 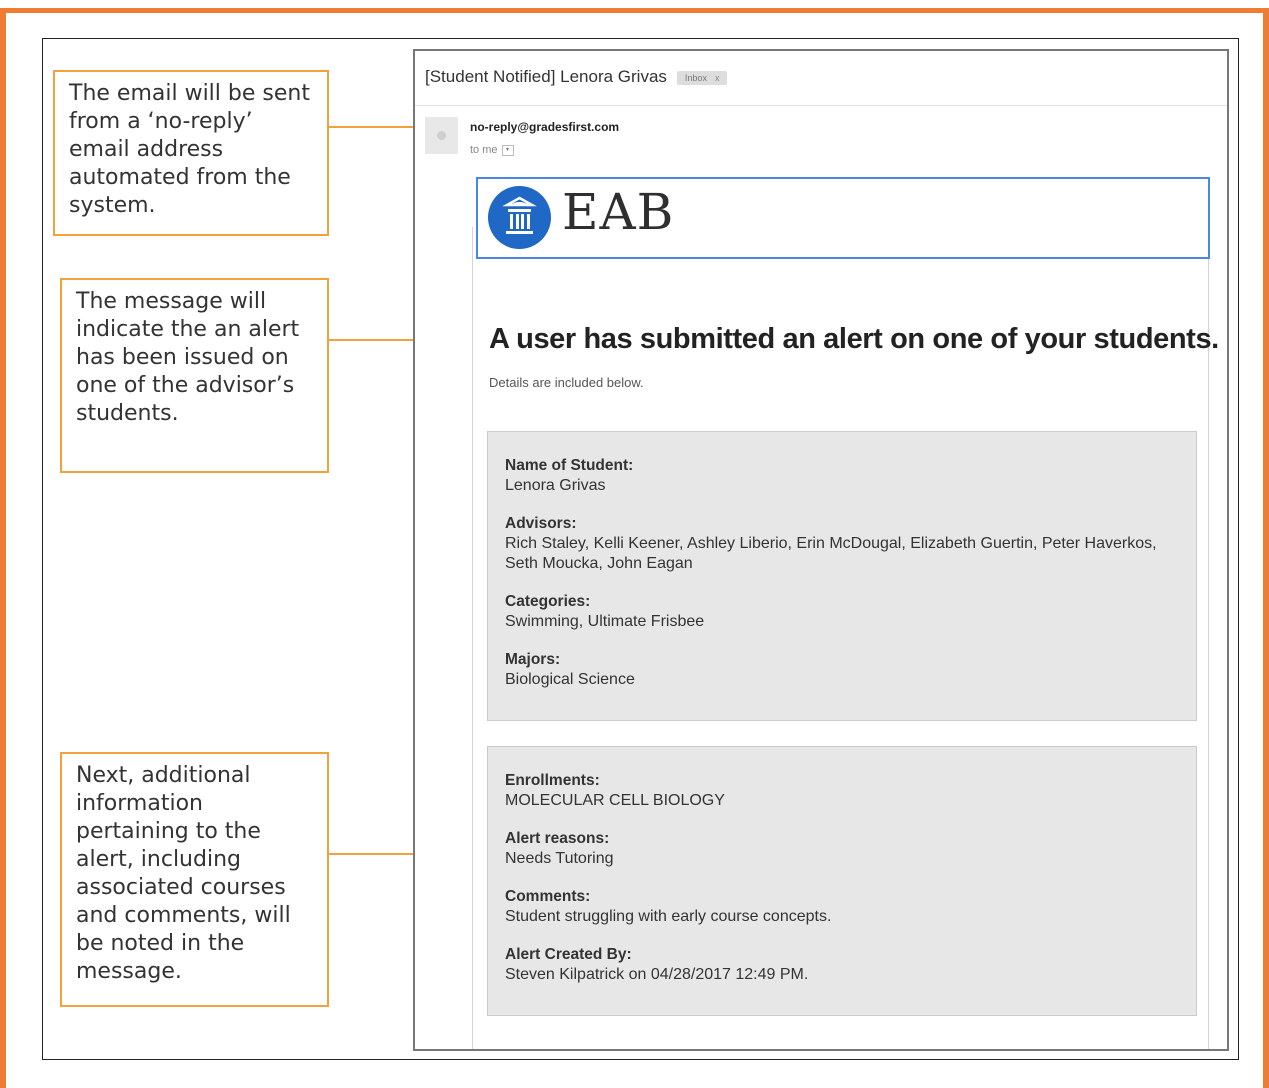 I want to click on field-label: Alert reasons:, so click(x=557, y=838).